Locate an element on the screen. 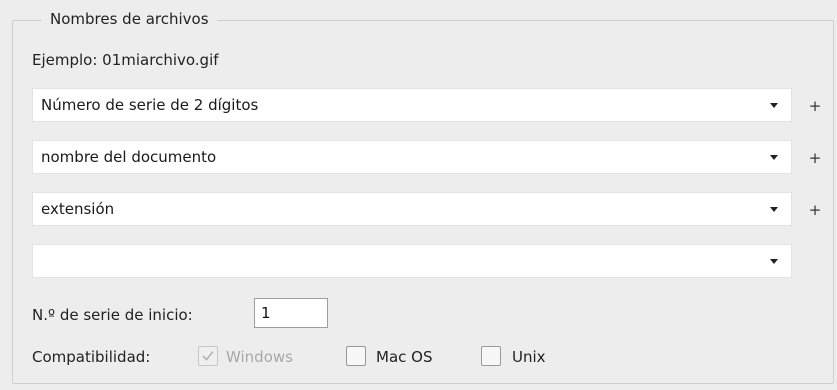 This screenshot has height=390, width=837. macos-label: Mac OS is located at coordinates (404, 357).